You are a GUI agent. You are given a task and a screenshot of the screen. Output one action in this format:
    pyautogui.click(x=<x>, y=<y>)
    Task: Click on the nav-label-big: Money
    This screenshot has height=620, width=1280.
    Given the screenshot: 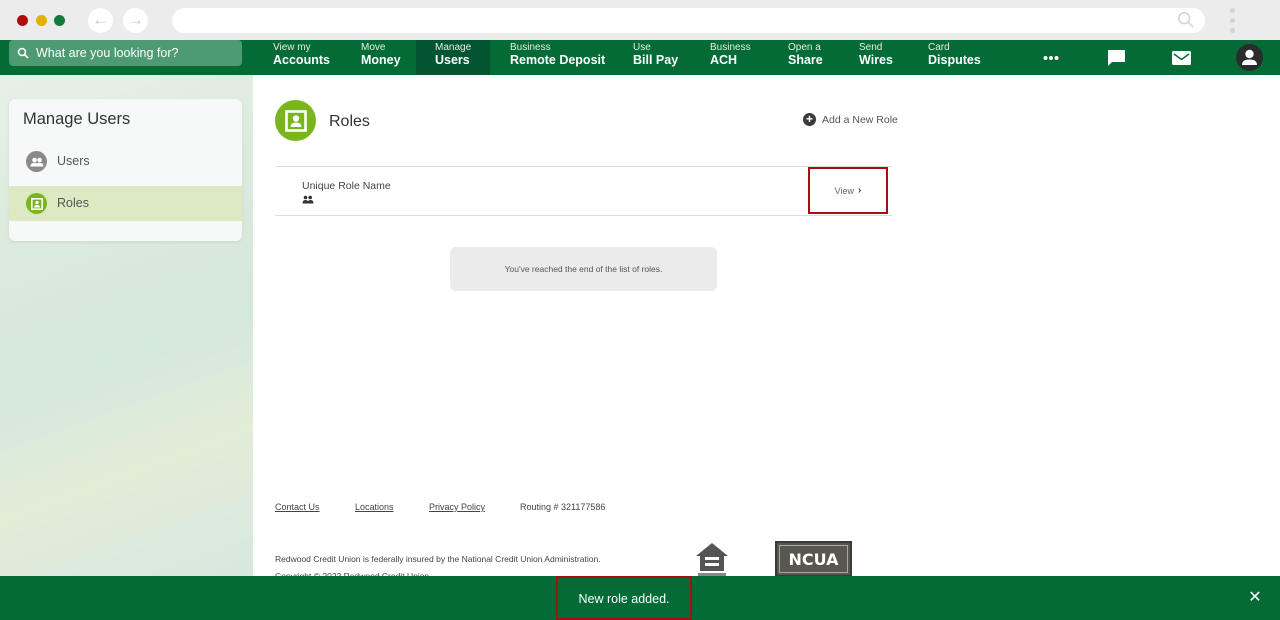 What is the action you would take?
    pyautogui.click(x=381, y=60)
    